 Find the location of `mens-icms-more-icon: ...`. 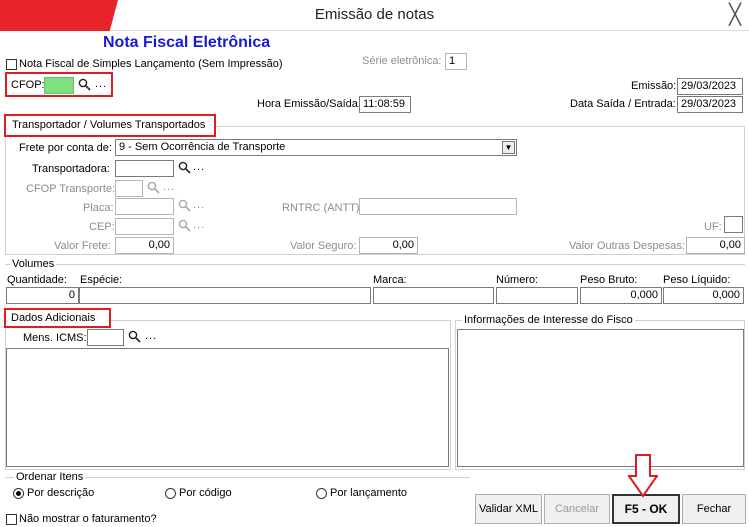

mens-icms-more-icon: ... is located at coordinates (151, 336).